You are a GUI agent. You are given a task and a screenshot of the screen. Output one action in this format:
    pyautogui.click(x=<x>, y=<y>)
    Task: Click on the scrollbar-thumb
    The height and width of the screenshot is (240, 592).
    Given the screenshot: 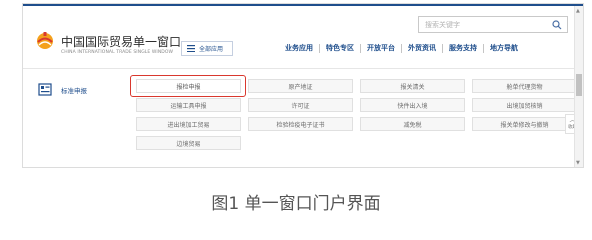 What is the action you would take?
    pyautogui.click(x=579, y=85)
    